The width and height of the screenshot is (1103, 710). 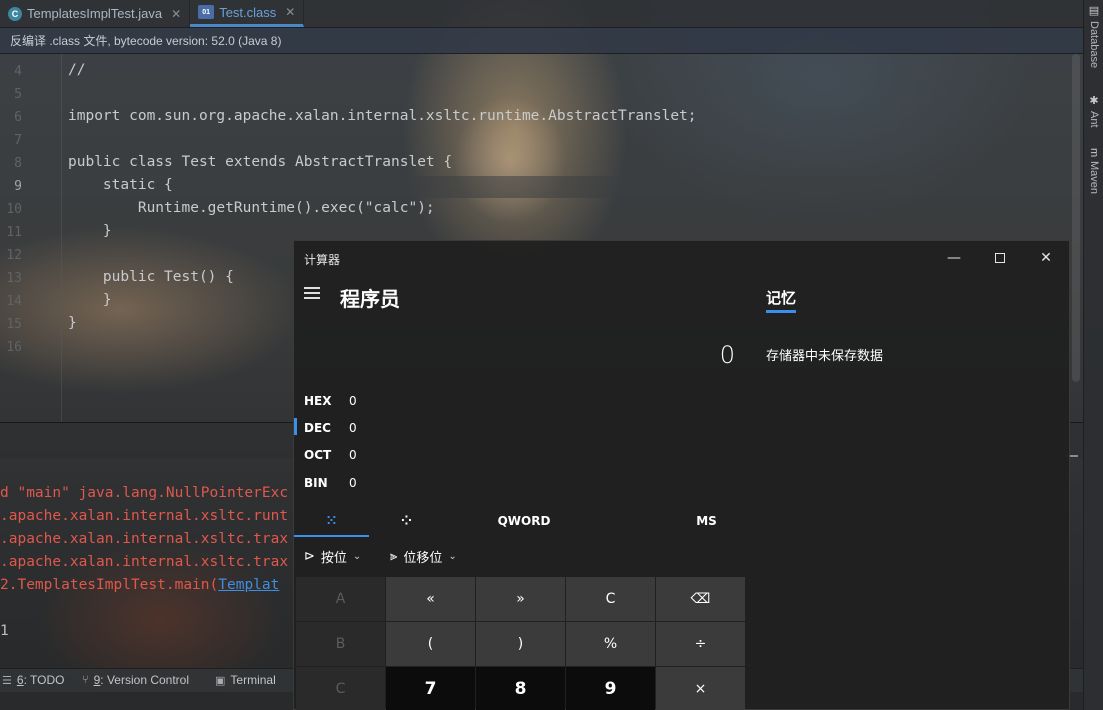 I want to click on tool-ant: ✱ Ant, so click(x=1094, y=111).